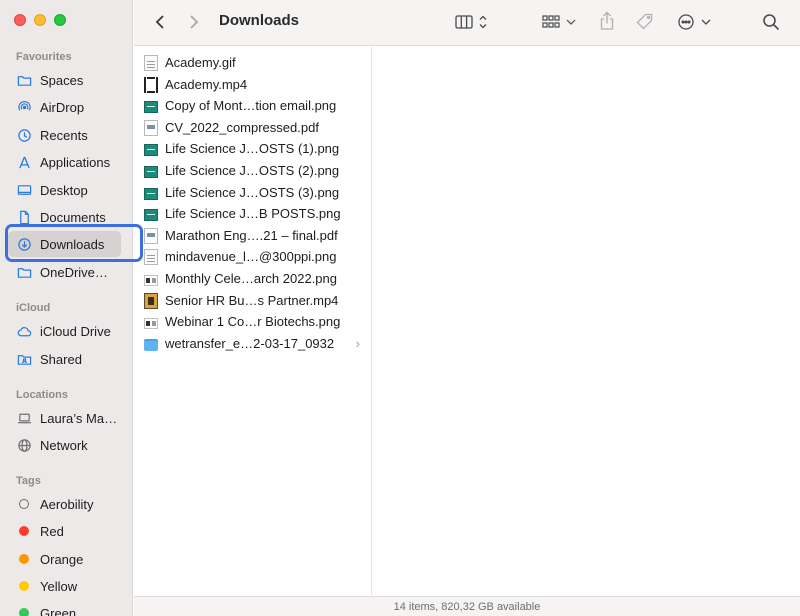 This screenshot has width=800, height=616. Describe the element at coordinates (44, 57) in the screenshot. I see `favourites-section-title: Favourites` at that location.